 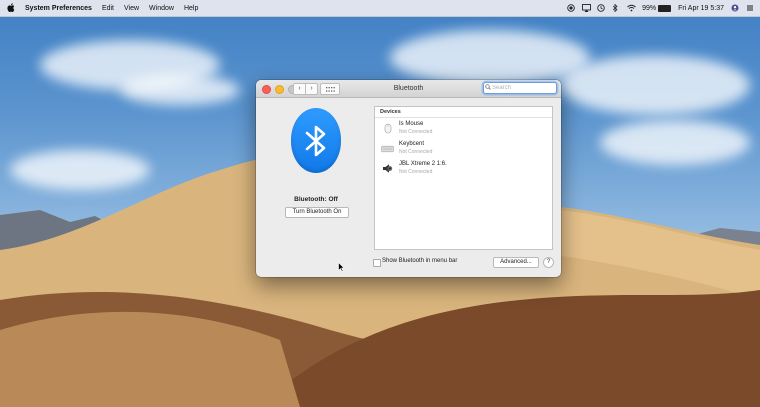 What do you see at coordinates (488, 88) in the screenshot?
I see `search-icon` at bounding box center [488, 88].